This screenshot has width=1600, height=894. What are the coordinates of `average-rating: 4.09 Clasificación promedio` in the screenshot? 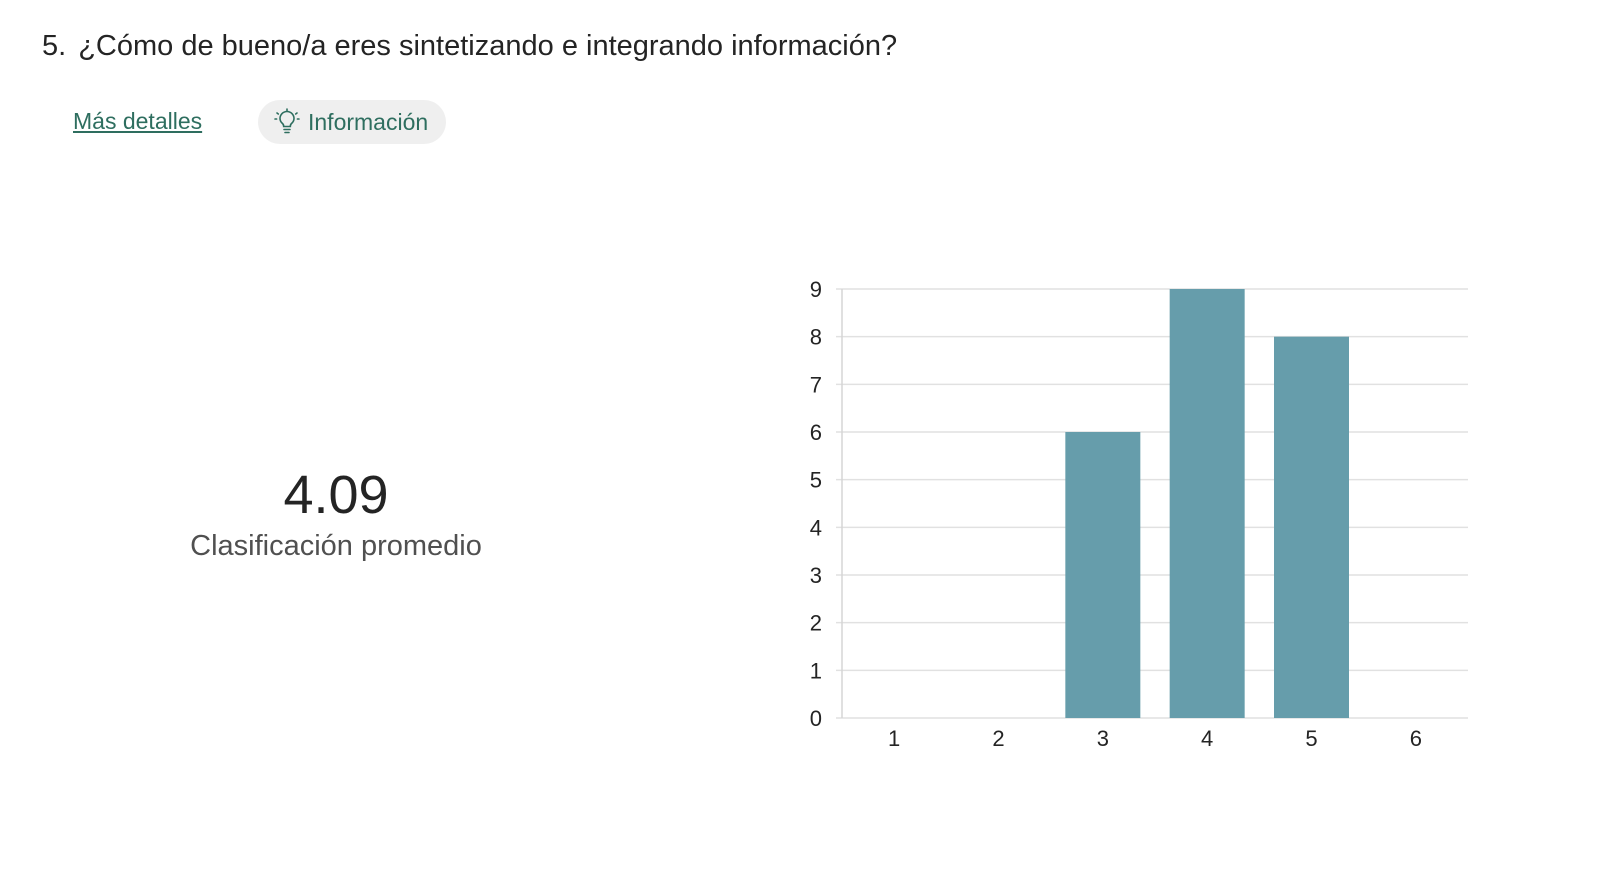 It's located at (336, 512).